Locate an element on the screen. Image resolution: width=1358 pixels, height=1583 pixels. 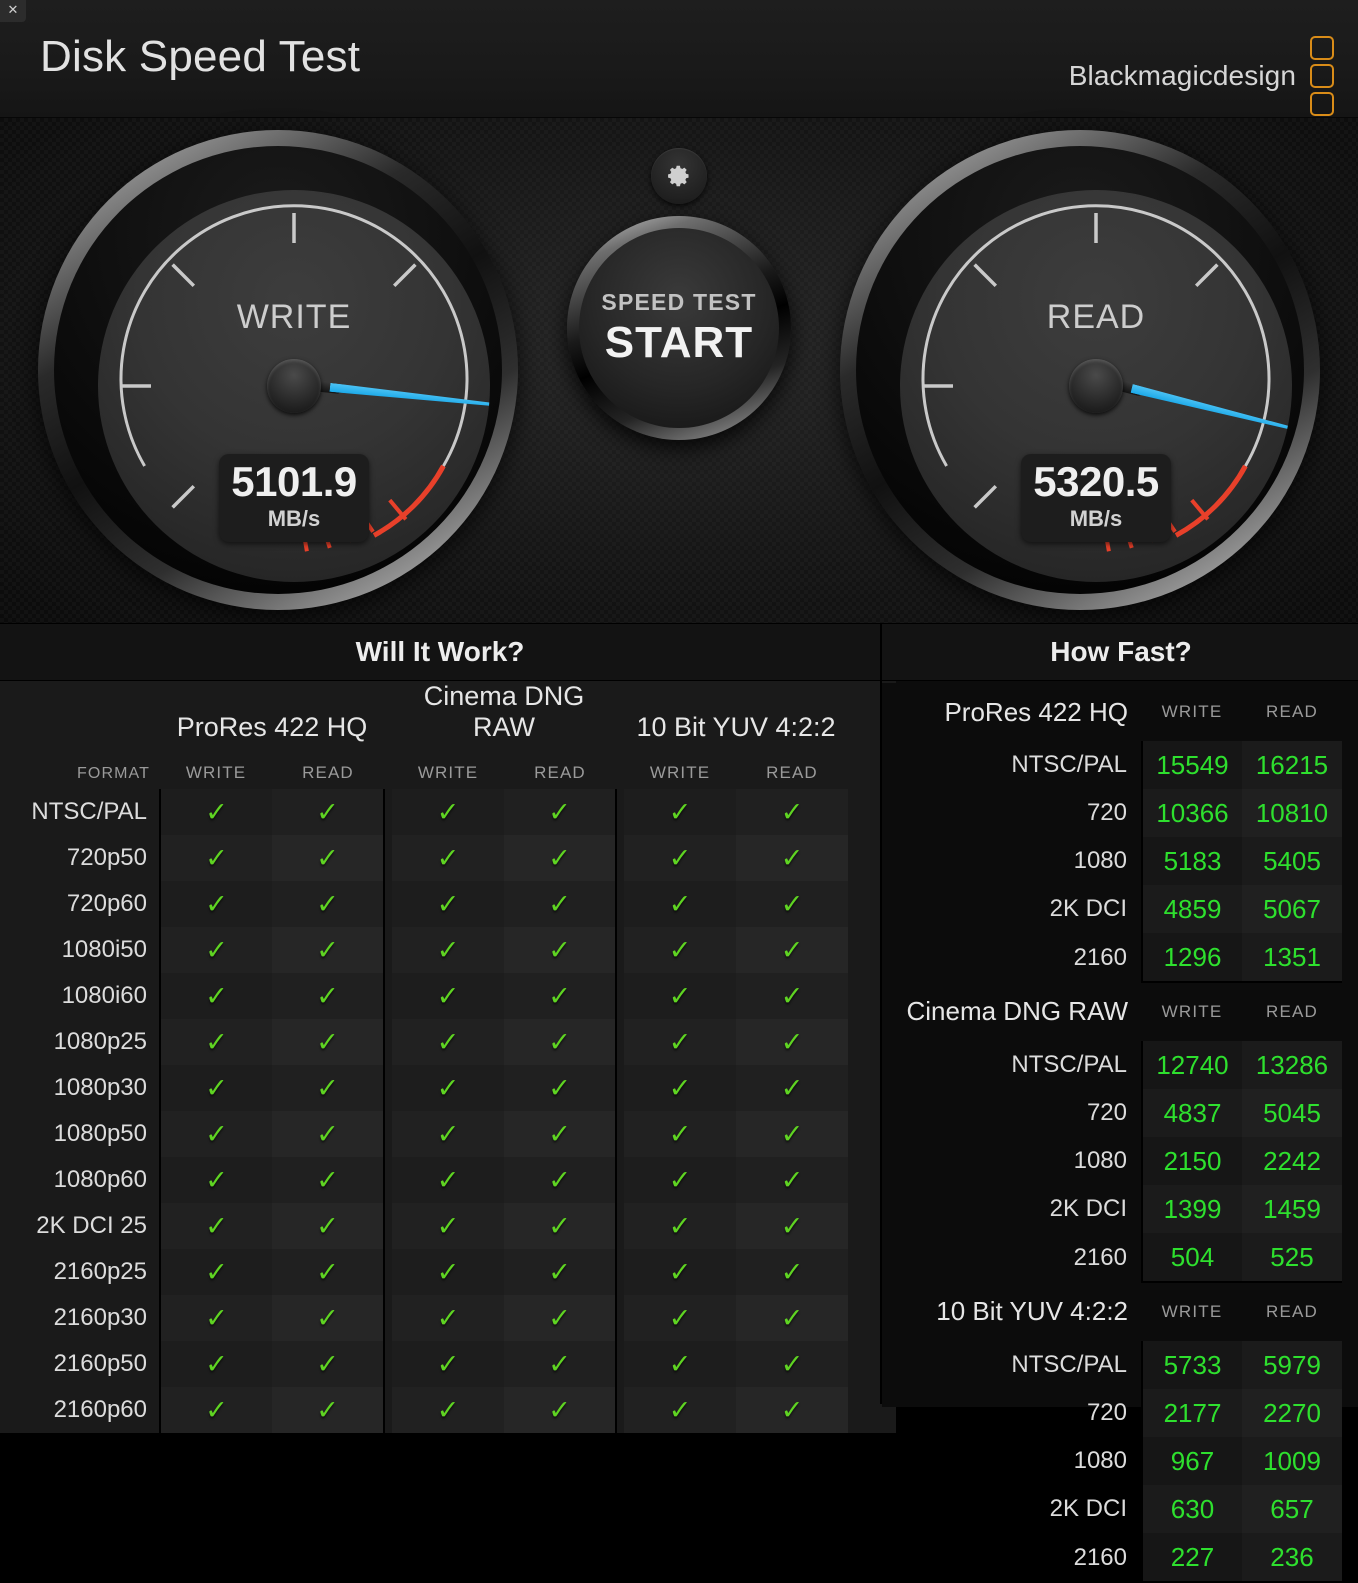
write-speed-value: 4837 is located at coordinates (1192, 1113).